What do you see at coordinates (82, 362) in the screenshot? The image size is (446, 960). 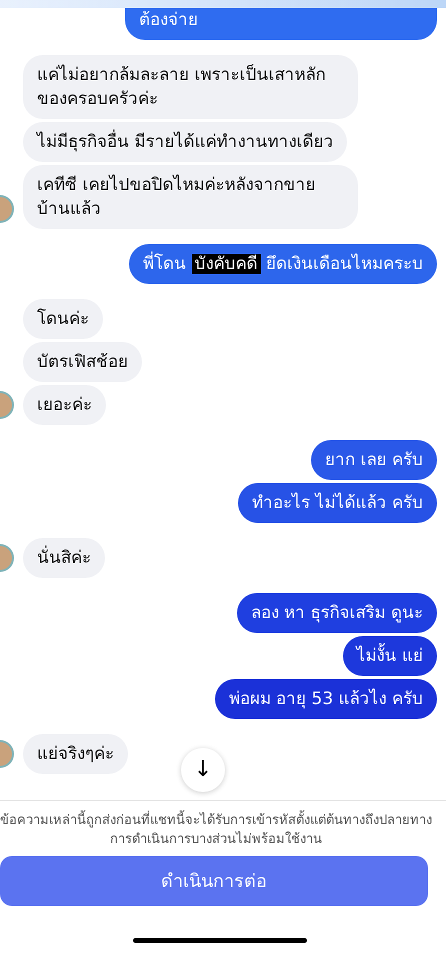 I see `message-bubble: บัตรเฟิสช้อย` at bounding box center [82, 362].